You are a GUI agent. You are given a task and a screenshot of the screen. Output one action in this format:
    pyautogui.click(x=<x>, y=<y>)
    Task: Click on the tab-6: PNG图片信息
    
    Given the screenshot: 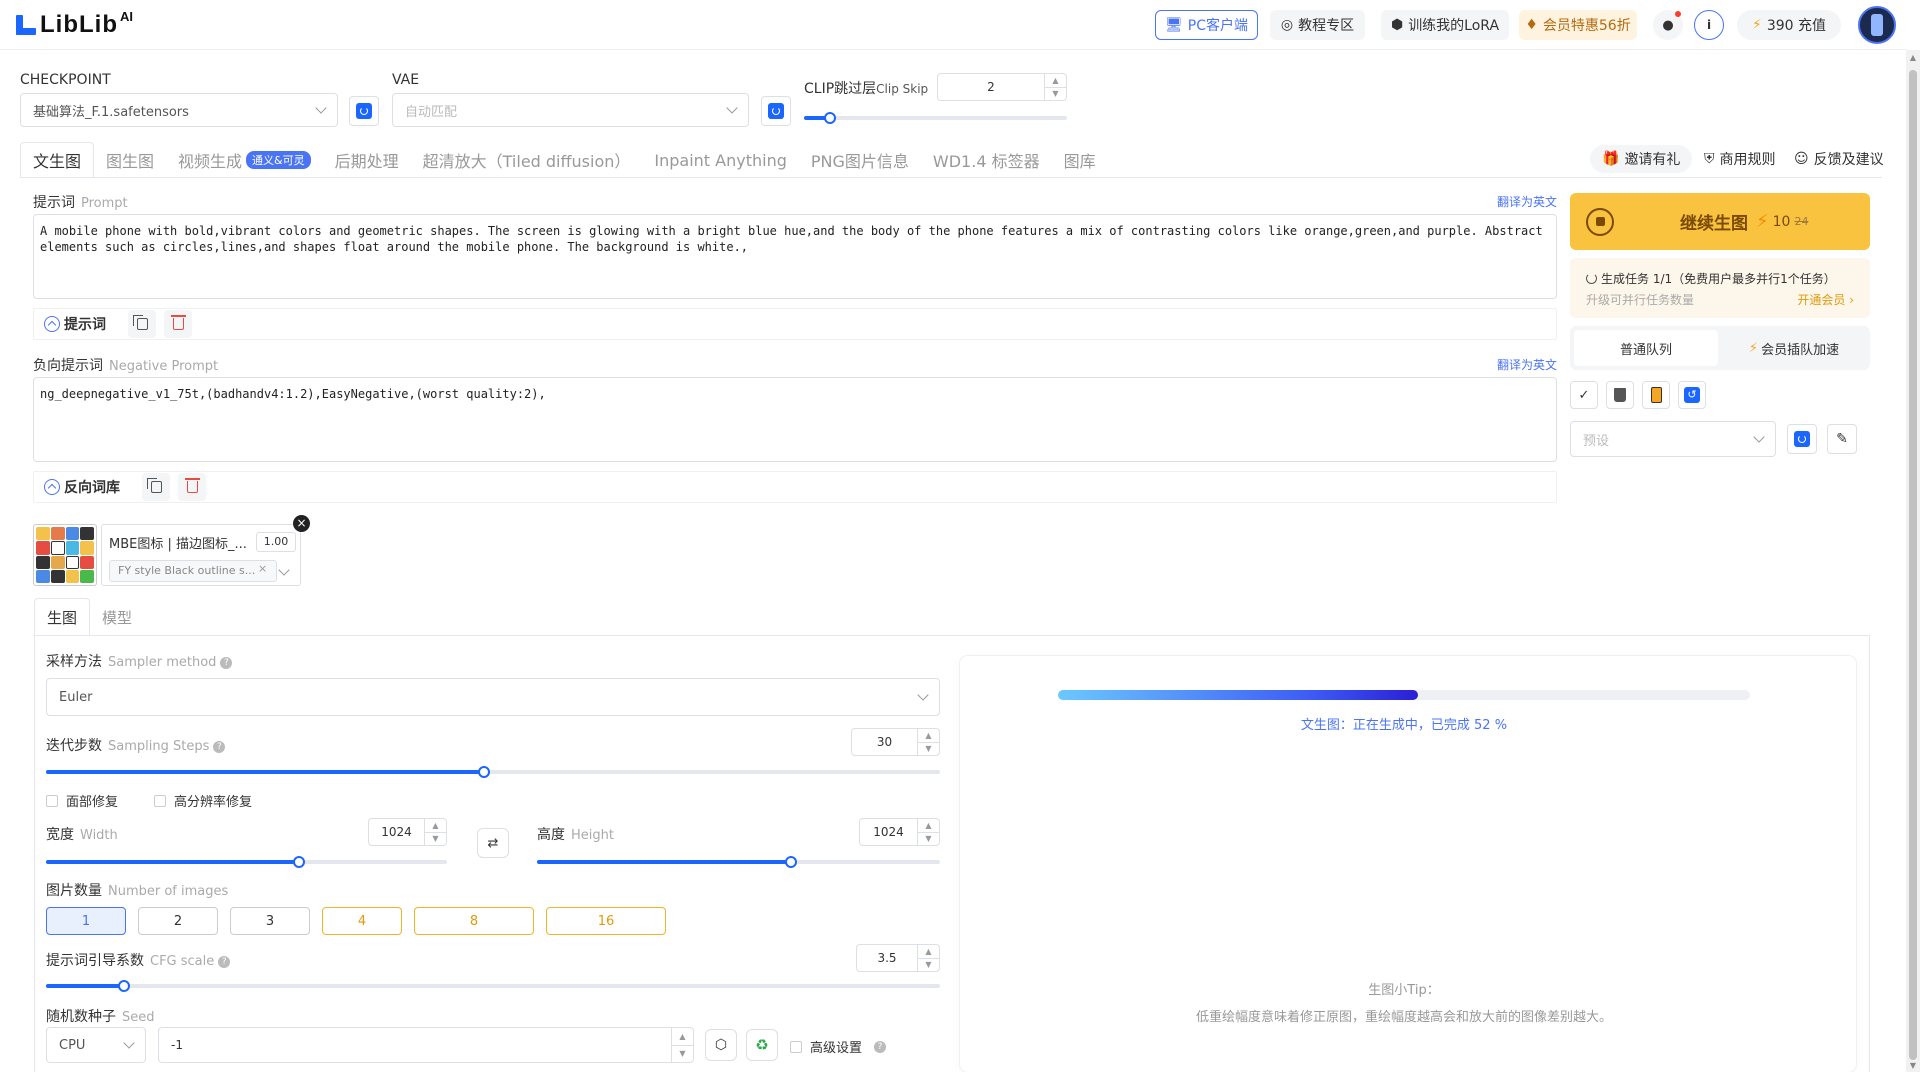 What is the action you would take?
    pyautogui.click(x=860, y=160)
    